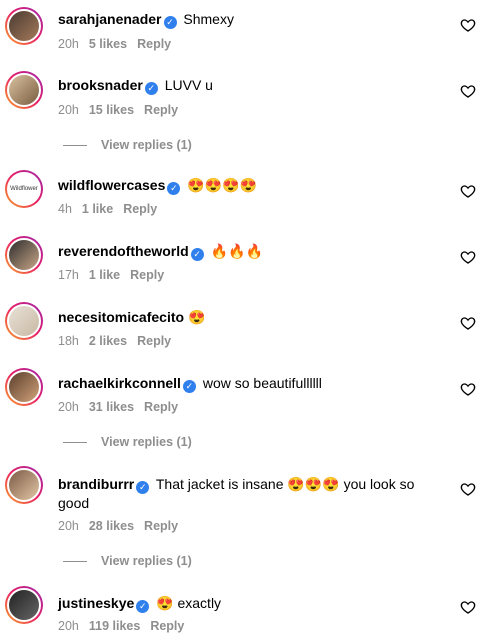 This screenshot has width=485, height=640. What do you see at coordinates (108, 341) in the screenshot?
I see `likes-count: 2 likes` at bounding box center [108, 341].